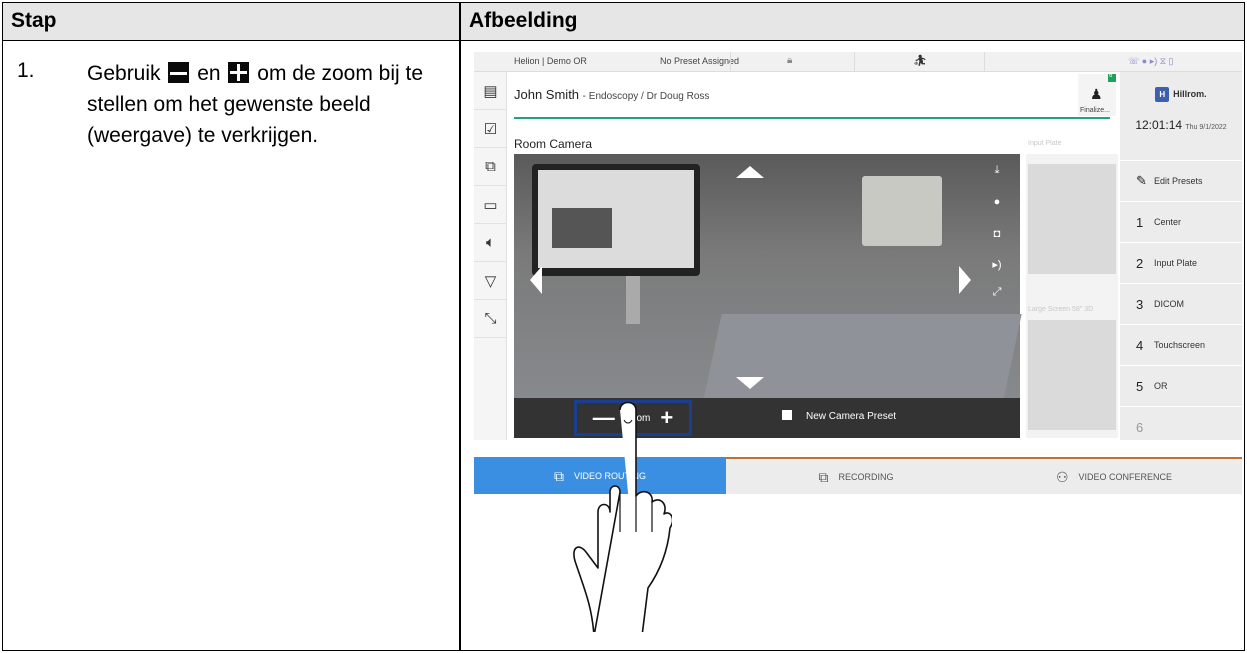  I want to click on pointing-hand-icon, so click(622, 516).